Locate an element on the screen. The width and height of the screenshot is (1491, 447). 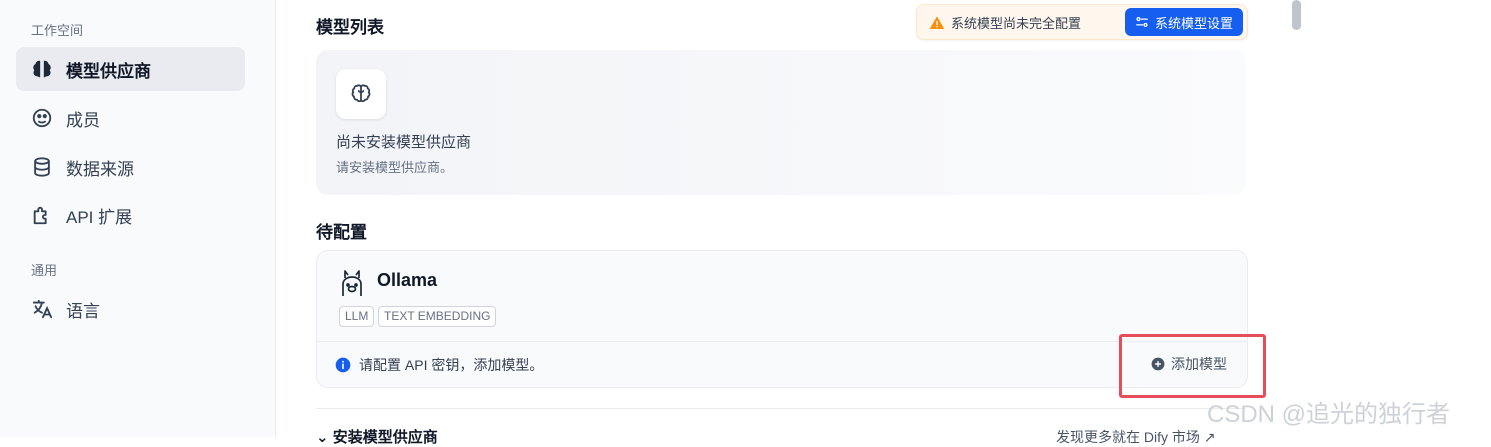
sidebar-item-data-source: 数据来源 is located at coordinates (130, 167).